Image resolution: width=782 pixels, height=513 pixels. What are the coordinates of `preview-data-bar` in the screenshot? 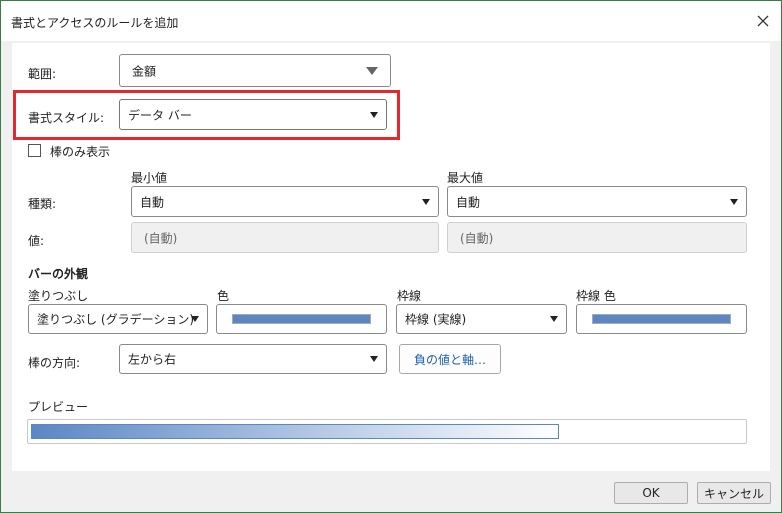 It's located at (295, 431).